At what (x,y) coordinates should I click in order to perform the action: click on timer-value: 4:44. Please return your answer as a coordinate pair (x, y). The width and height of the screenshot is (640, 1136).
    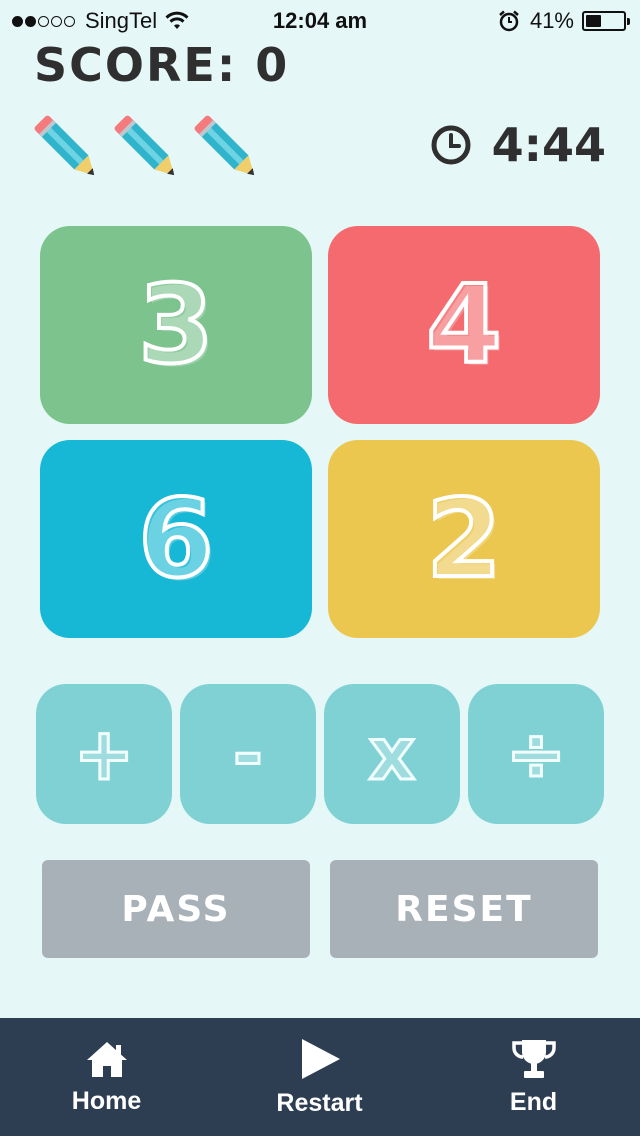
    Looking at the image, I should click on (548, 145).